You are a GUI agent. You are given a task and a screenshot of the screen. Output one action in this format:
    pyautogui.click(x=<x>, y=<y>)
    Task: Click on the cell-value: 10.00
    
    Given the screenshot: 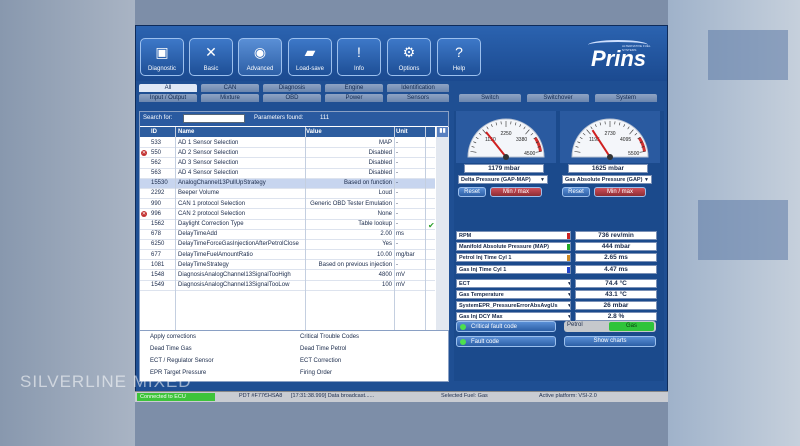 What is the action you would take?
    pyautogui.click(x=349, y=255)
    